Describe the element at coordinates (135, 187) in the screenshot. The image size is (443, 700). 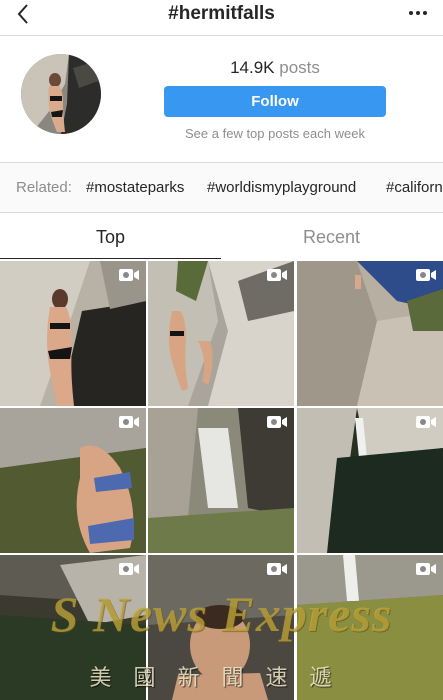
I see `related-tag: #mostateparks` at that location.